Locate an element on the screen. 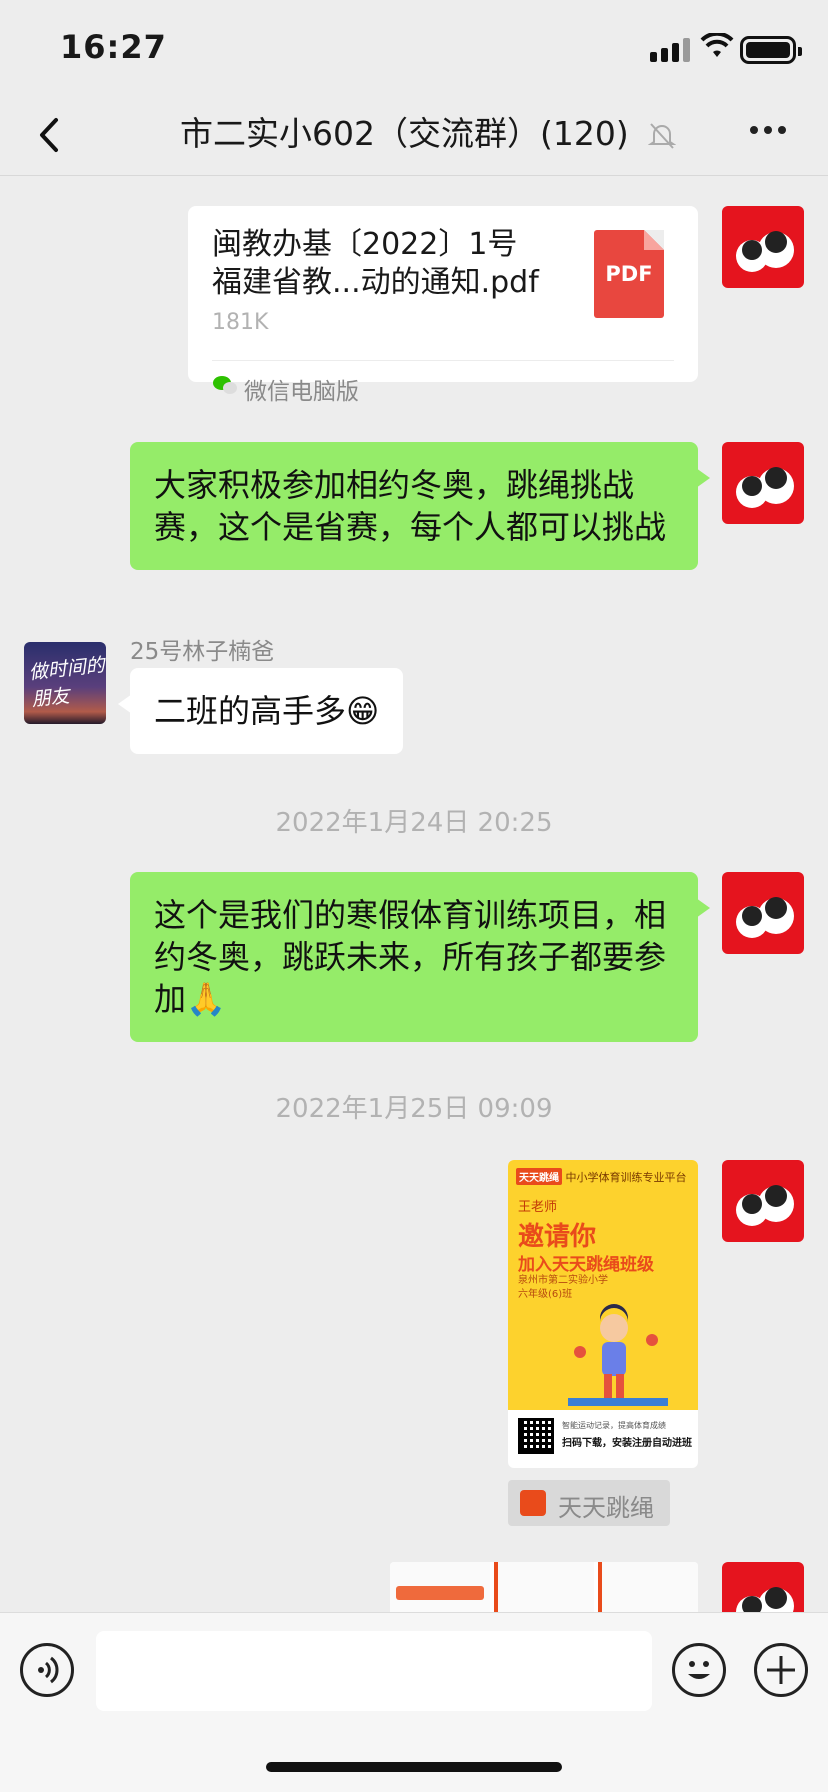  chat-title: 市二实小602（交流群）(120) is located at coordinates (404, 133).